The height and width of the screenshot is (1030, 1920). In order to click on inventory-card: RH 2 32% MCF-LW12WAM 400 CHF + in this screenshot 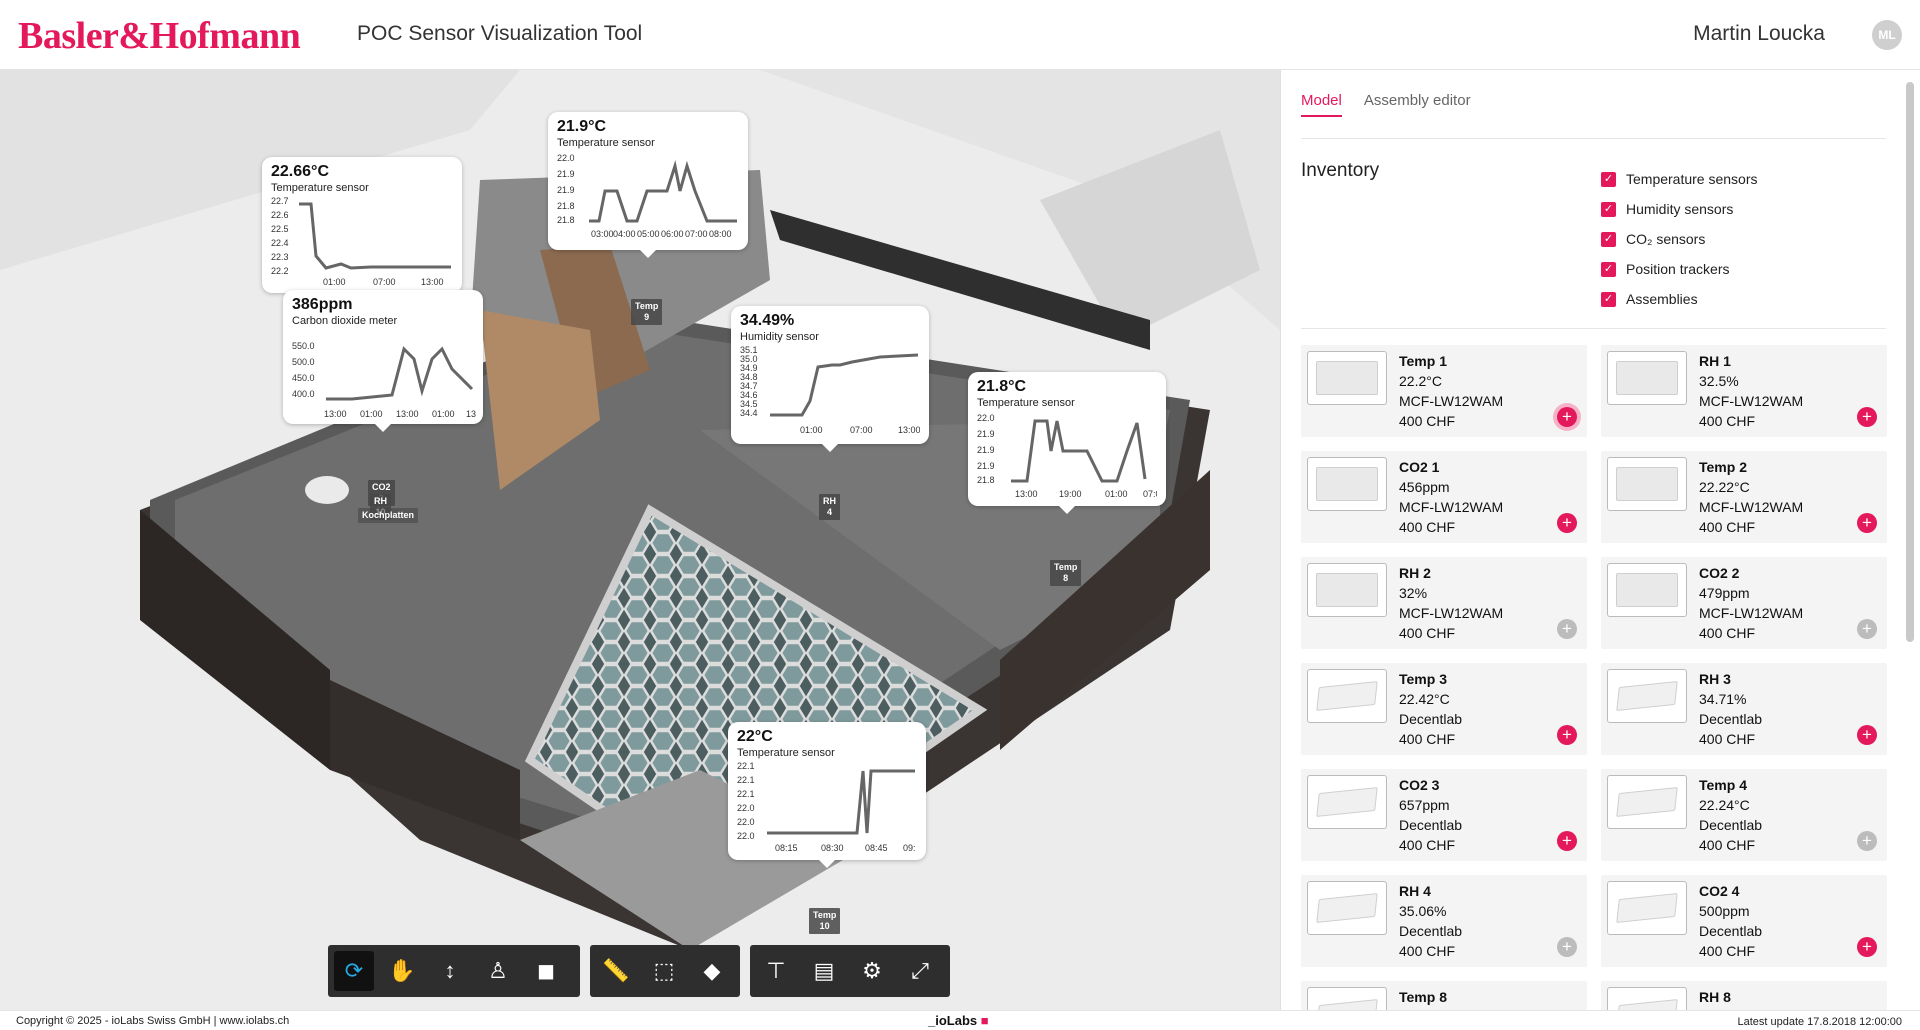, I will do `click(1444, 603)`.